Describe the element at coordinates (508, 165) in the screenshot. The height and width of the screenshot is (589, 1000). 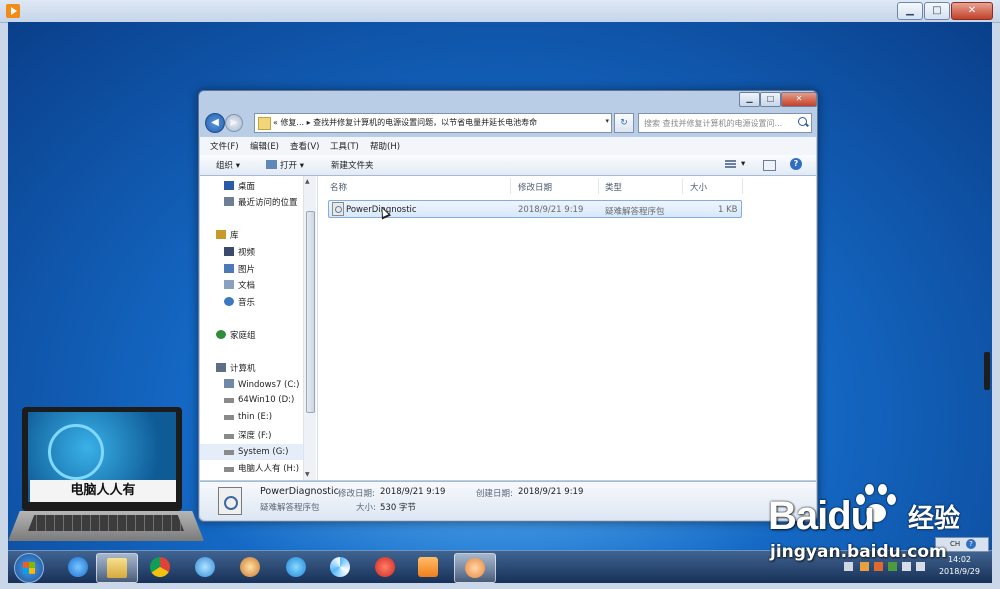
I see `command-bar: 组织 ▾ 打开 ▾ 新建文件夹 ▾ ?` at that location.